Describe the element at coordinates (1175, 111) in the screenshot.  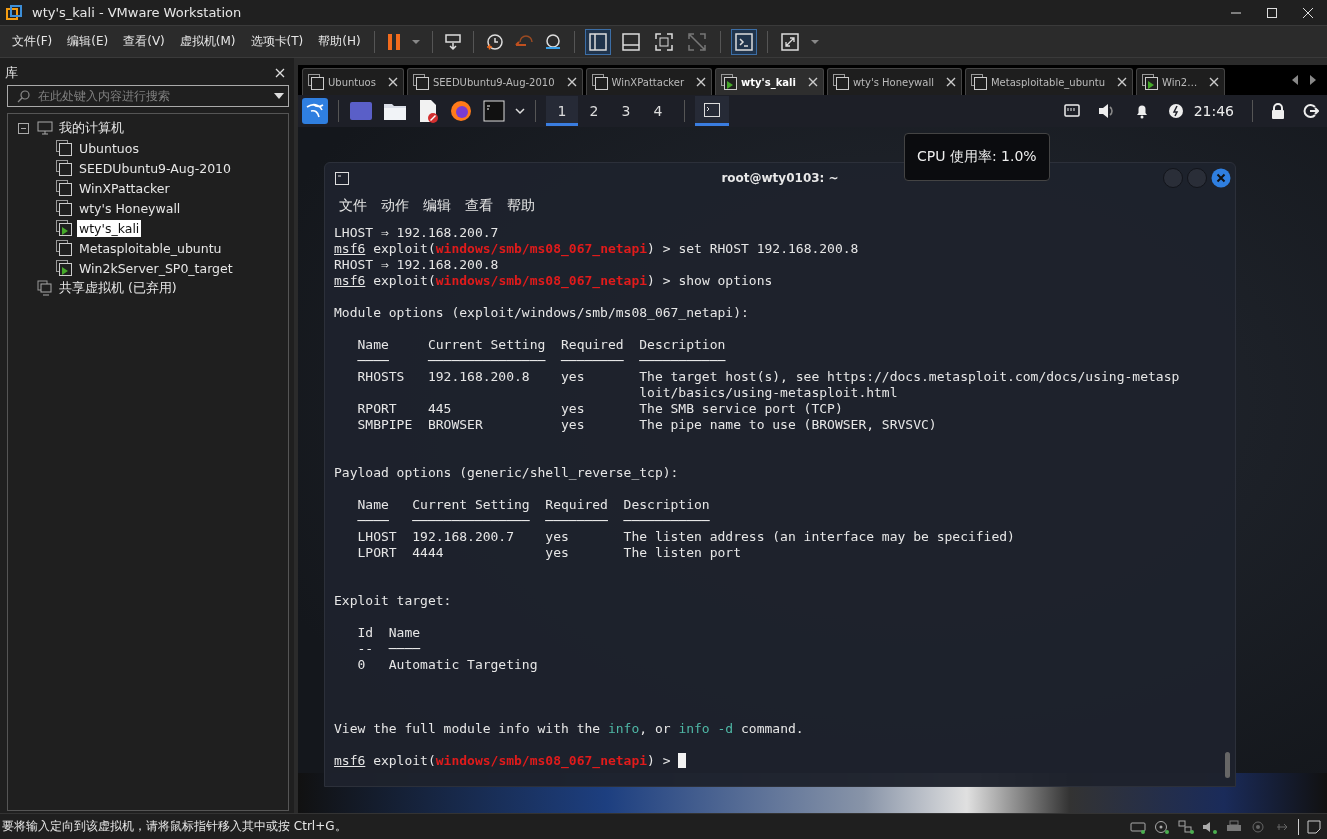
I see `power-icon` at that location.